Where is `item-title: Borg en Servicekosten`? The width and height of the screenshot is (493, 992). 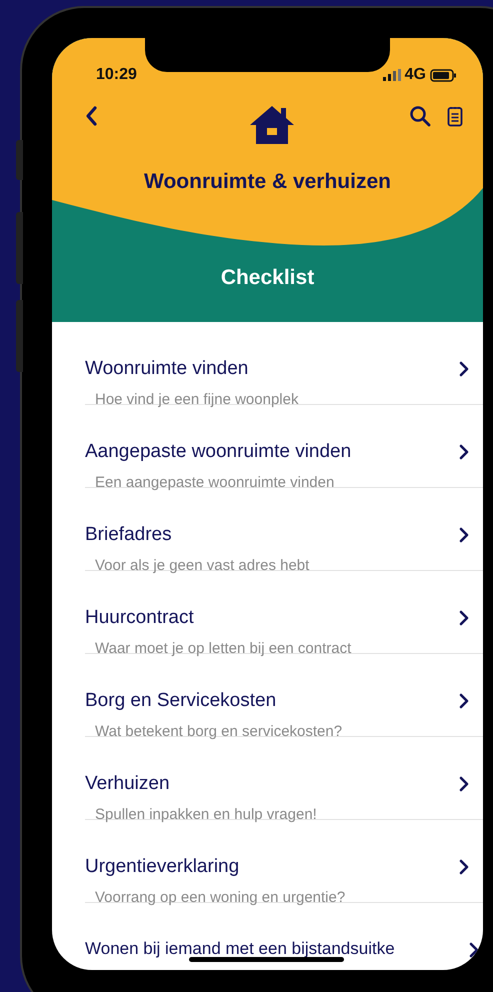 item-title: Borg en Servicekosten is located at coordinates (181, 701).